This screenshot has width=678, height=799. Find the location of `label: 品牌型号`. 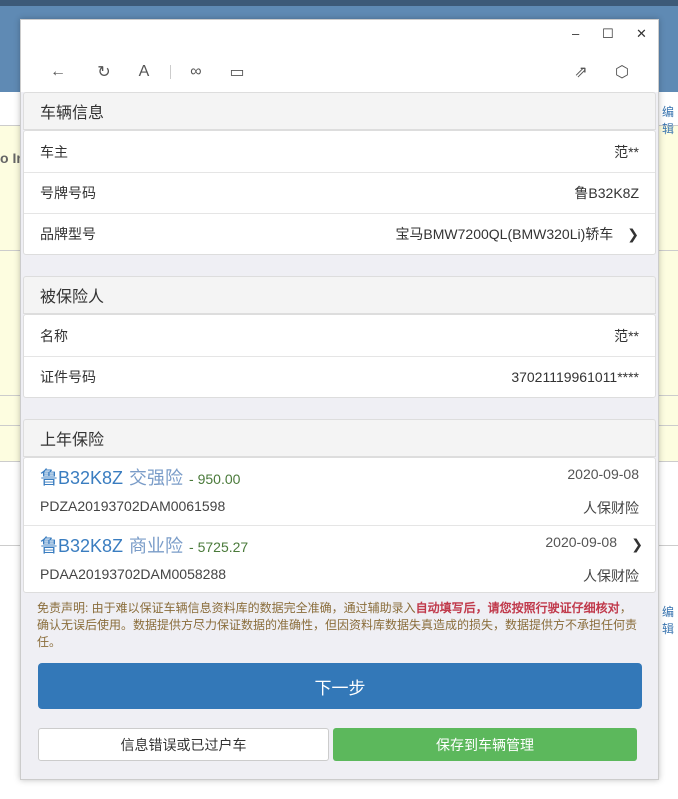

label: 品牌型号 is located at coordinates (68, 234).